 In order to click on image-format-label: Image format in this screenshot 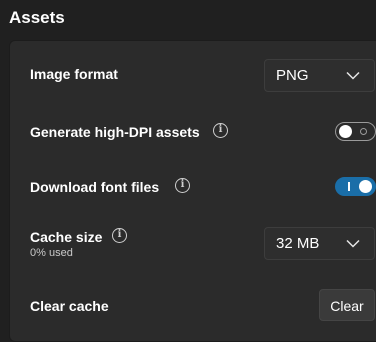, I will do `click(74, 74)`.